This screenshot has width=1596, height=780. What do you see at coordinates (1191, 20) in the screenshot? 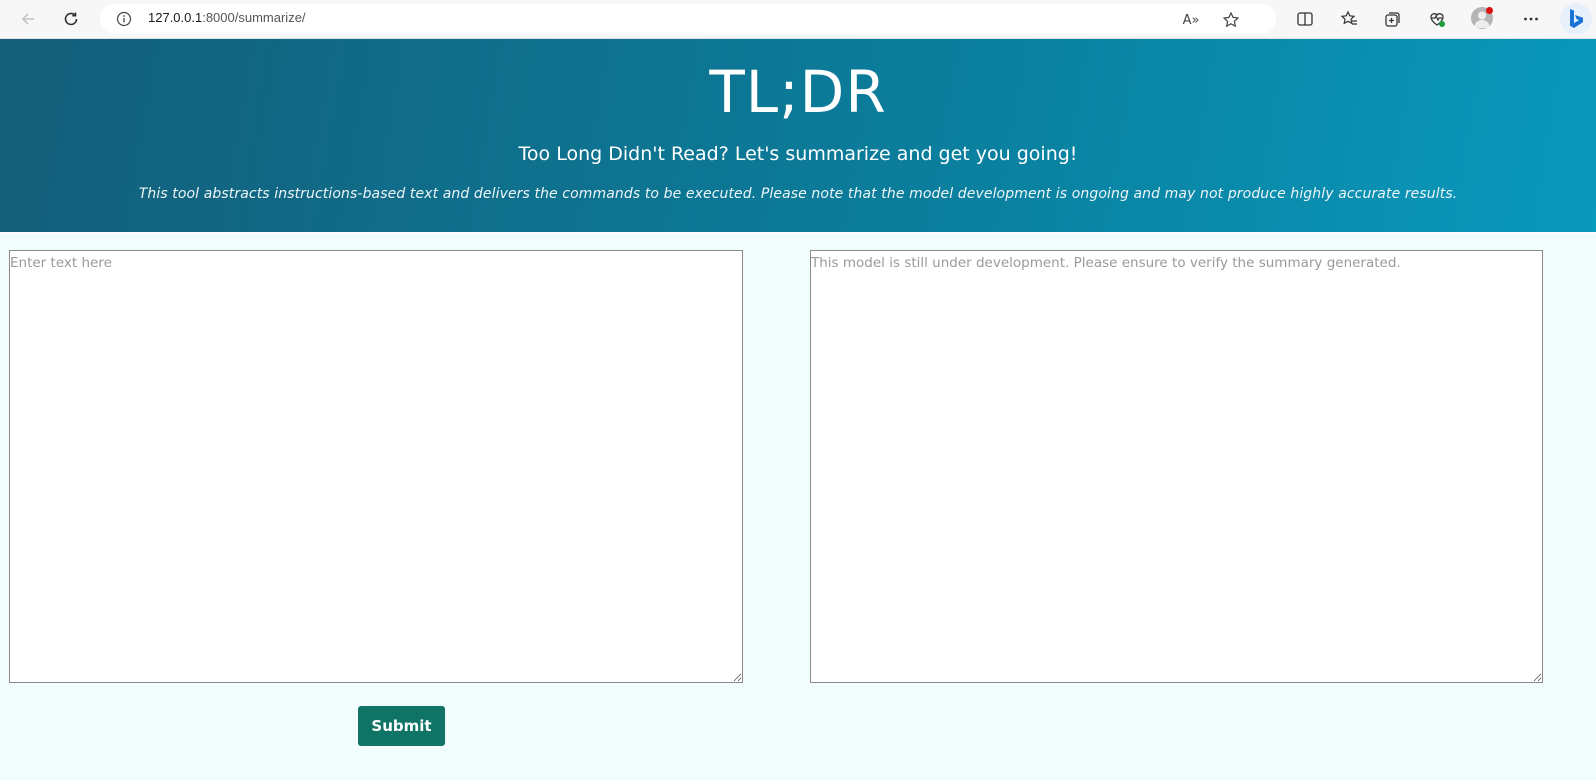
I see `read-aloud-icon: A»` at bounding box center [1191, 20].